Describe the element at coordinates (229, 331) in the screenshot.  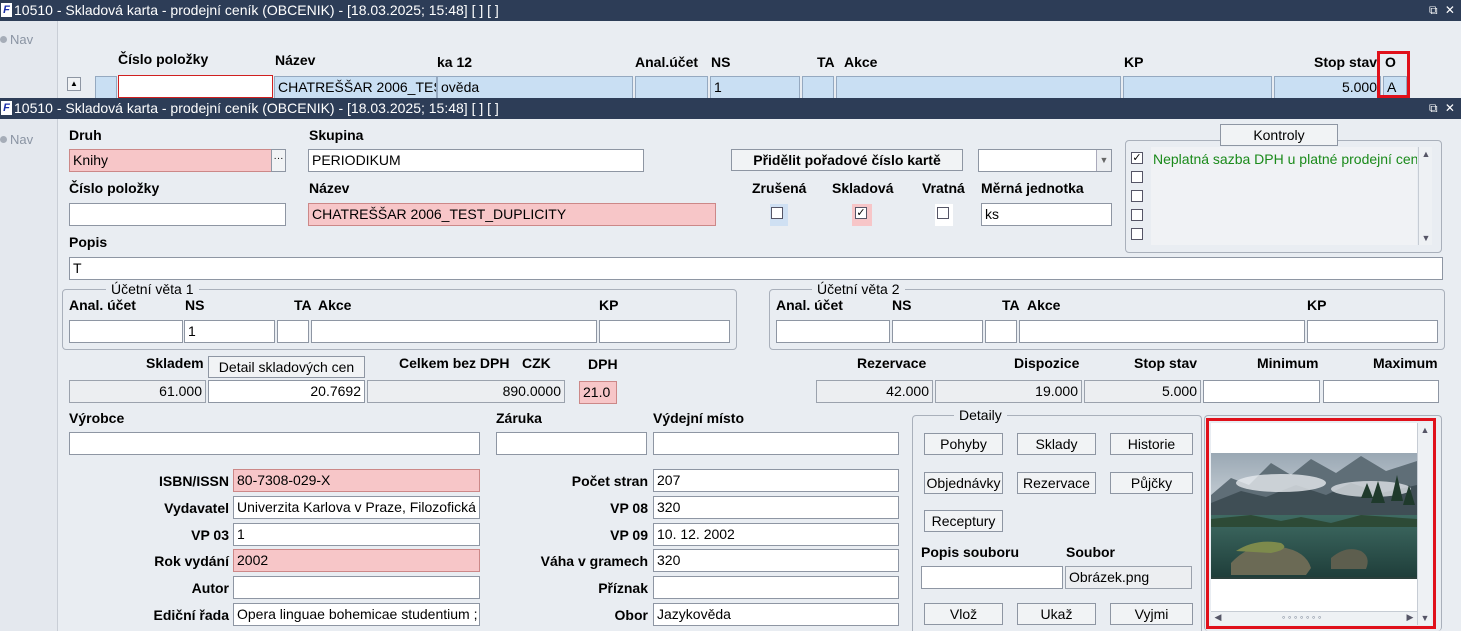
I see `uv1-ns-field: 1` at that location.